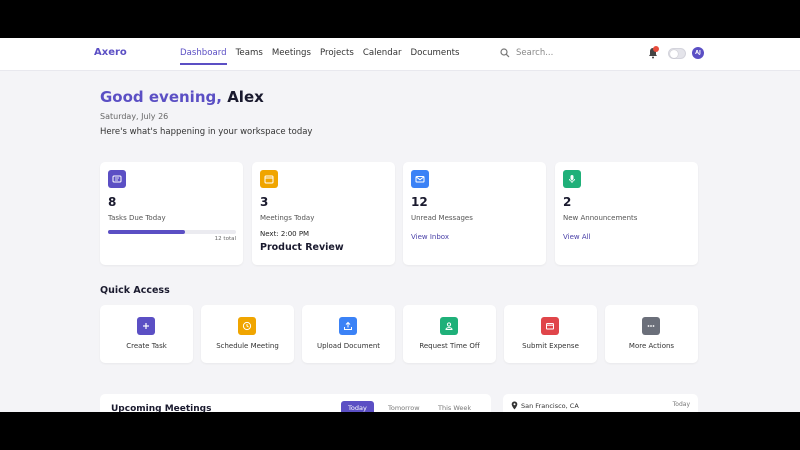 This screenshot has width=800, height=450. I want to click on greeting-heading: Good evening, Alex, so click(182, 97).